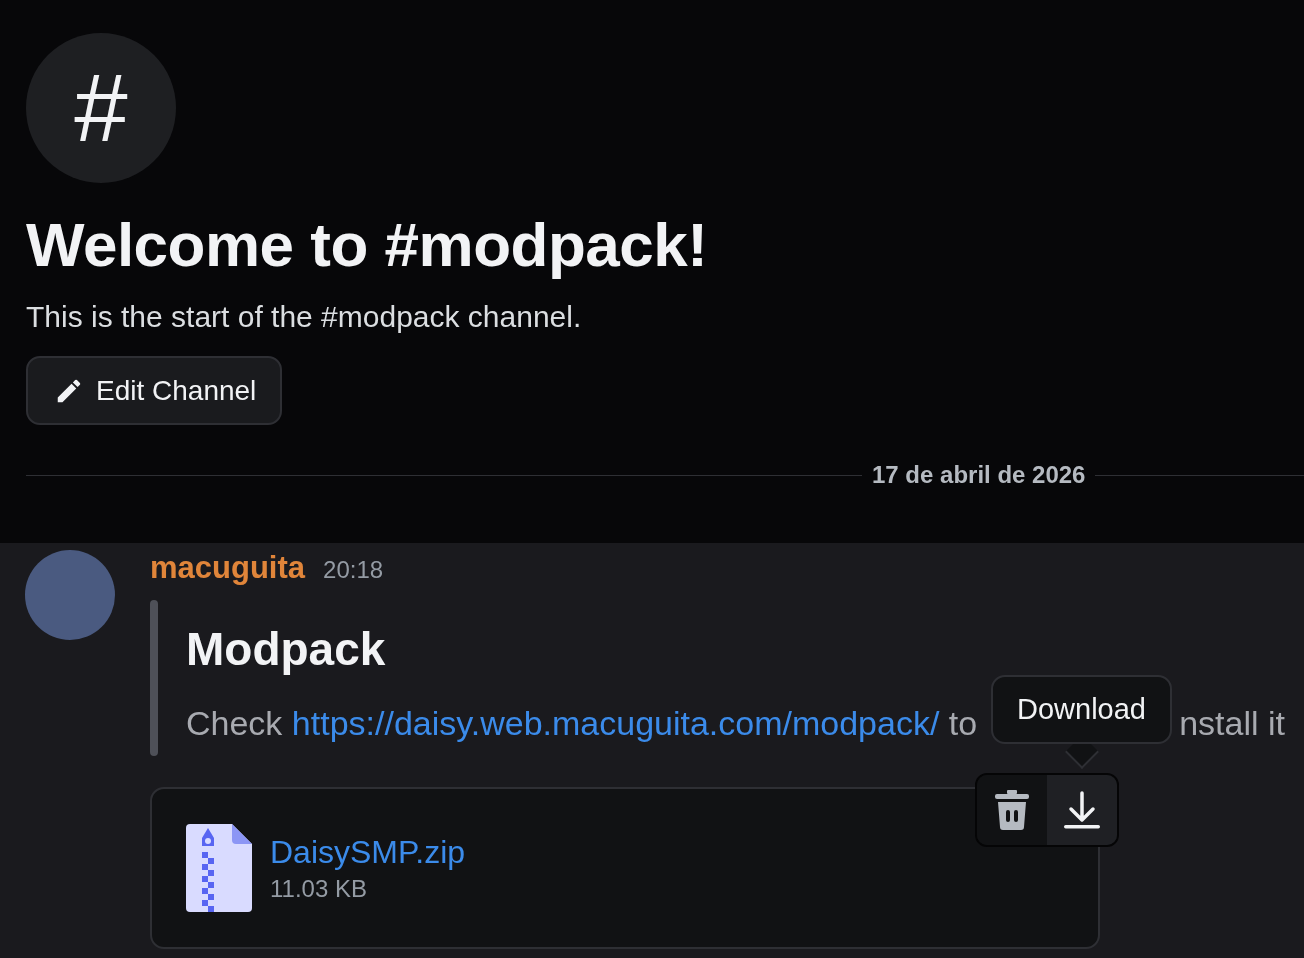 This screenshot has height=958, width=1304. Describe the element at coordinates (319, 888) in the screenshot. I see `file-size: 11.03 KB` at that location.